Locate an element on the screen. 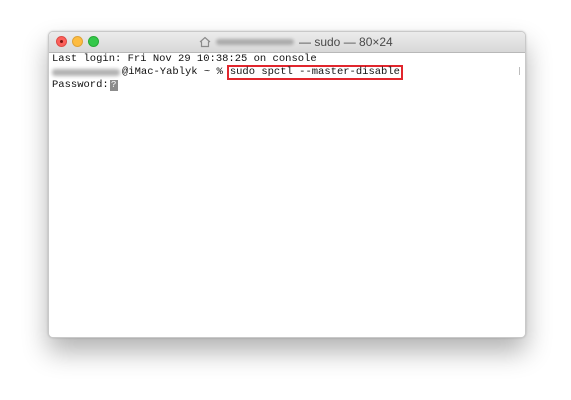  close-icon is located at coordinates (61, 41).